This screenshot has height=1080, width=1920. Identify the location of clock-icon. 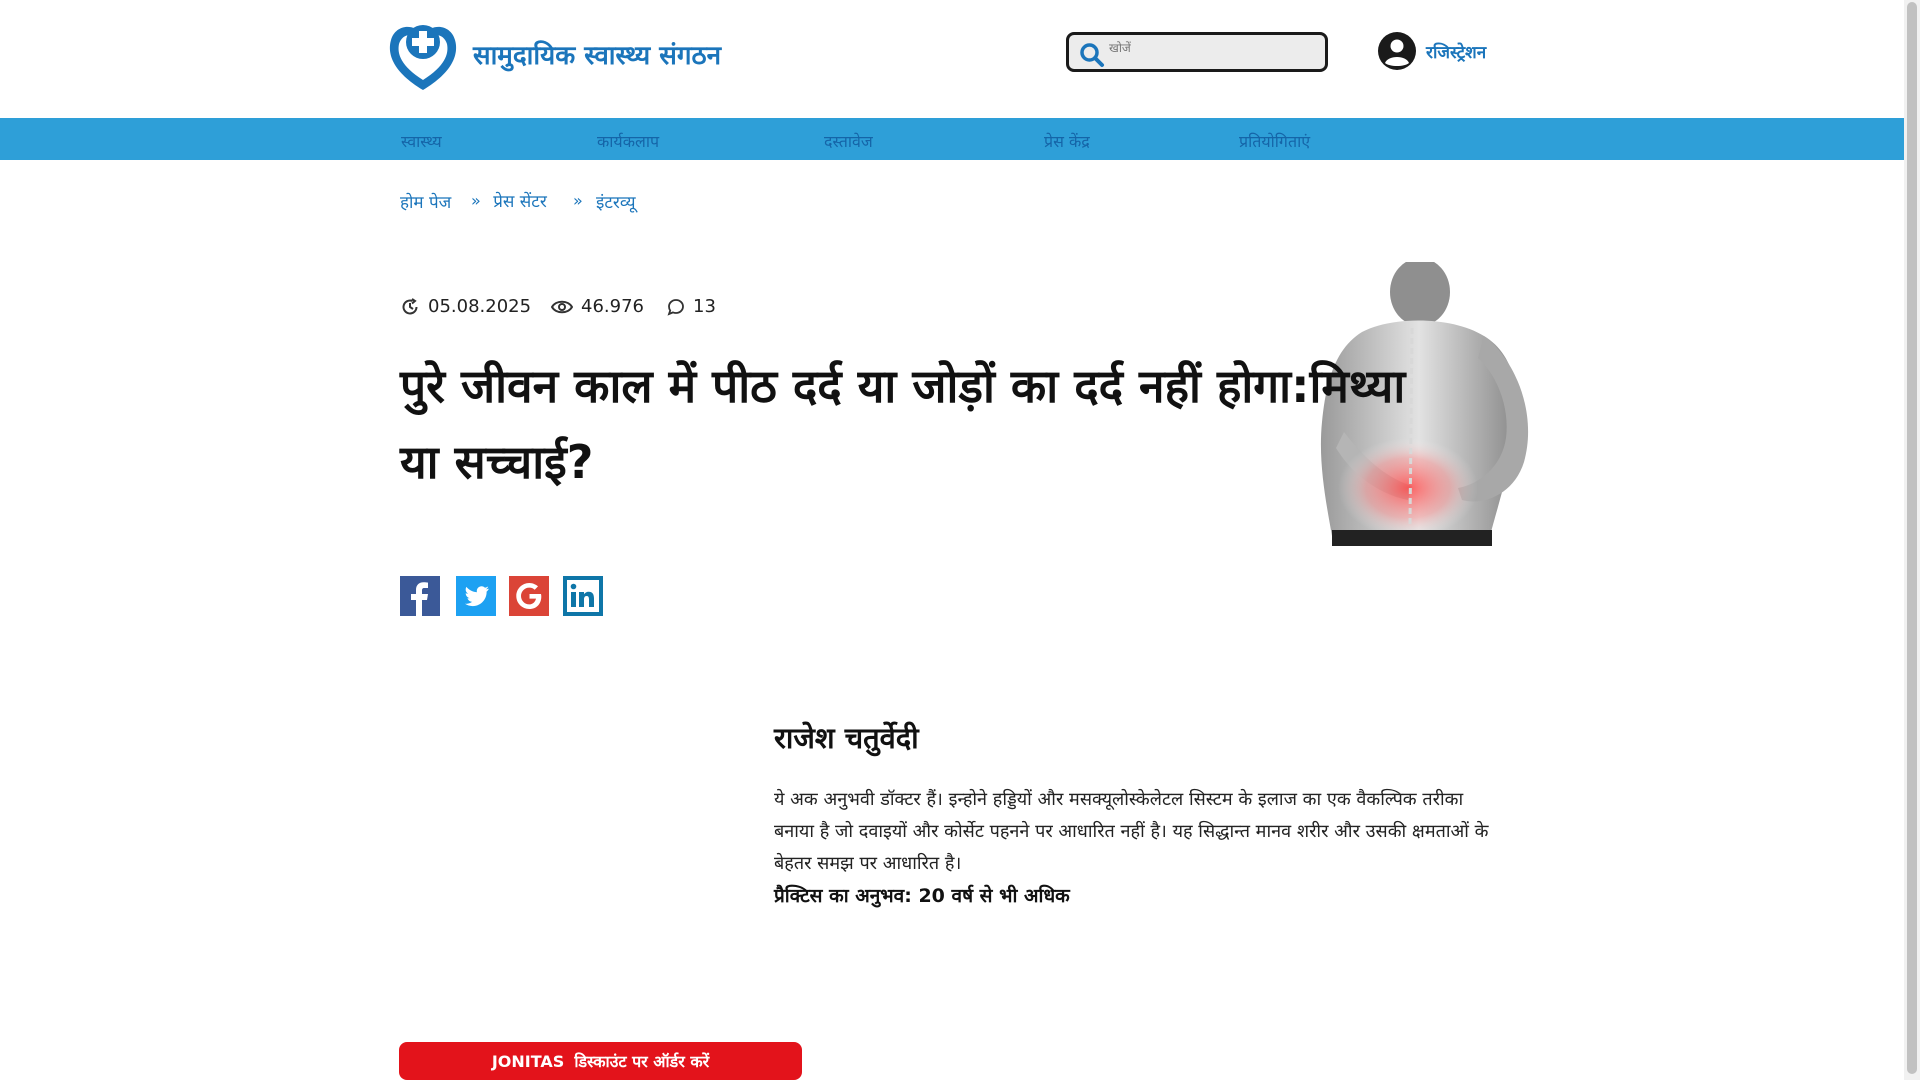
(410, 305).